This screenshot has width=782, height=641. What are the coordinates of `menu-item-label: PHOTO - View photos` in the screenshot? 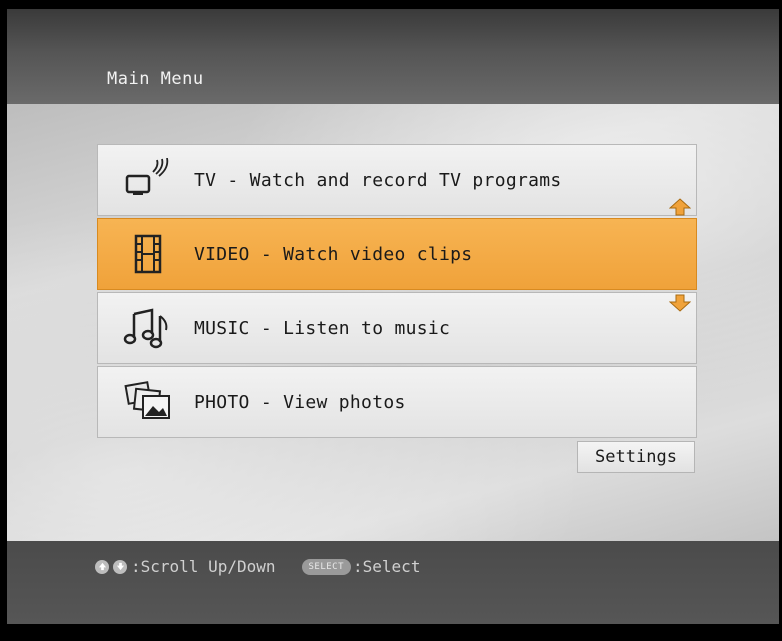 It's located at (300, 402).